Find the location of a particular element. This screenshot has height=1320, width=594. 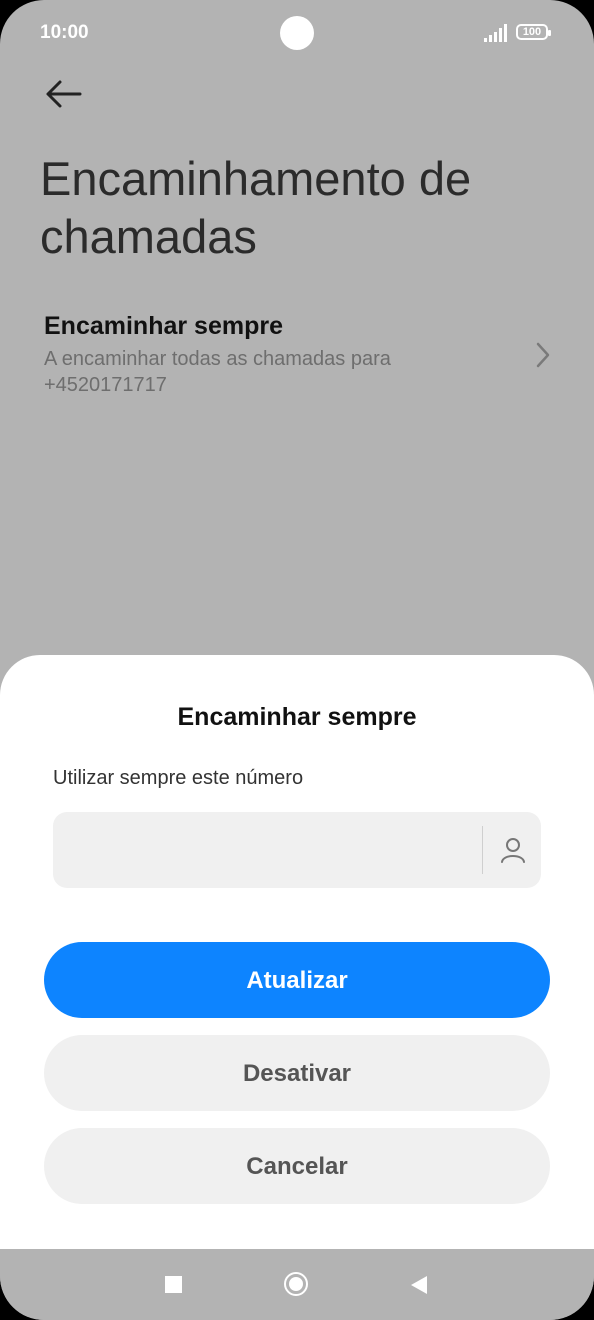

field-divider is located at coordinates (482, 850).